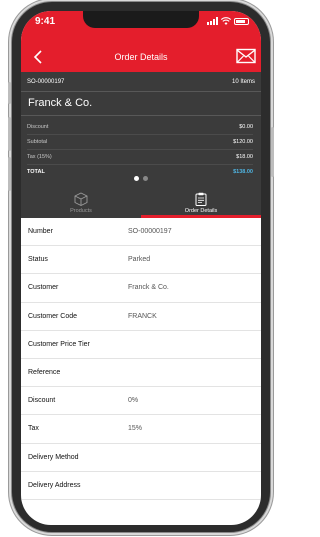 The image size is (320, 537). I want to click on totals-value: $18.00, so click(244, 157).